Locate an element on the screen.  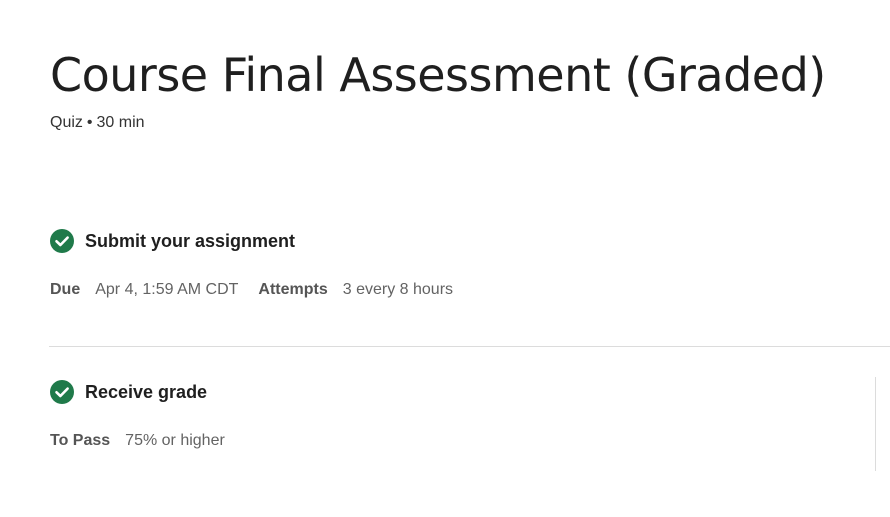
due-value: Apr 4, 1:59 AM CDT is located at coordinates (167, 289).